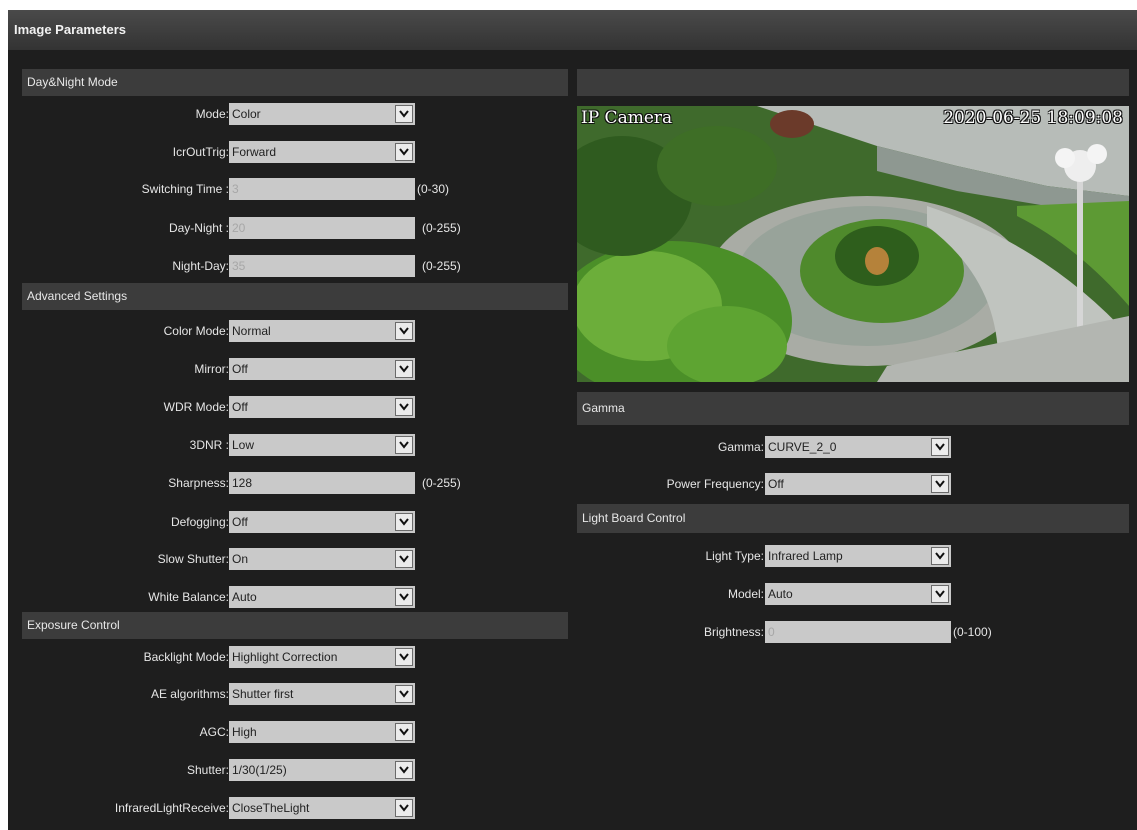 The image size is (1137, 830). Describe the element at coordinates (322, 559) in the screenshot. I see `slow-shutter-select: On` at that location.